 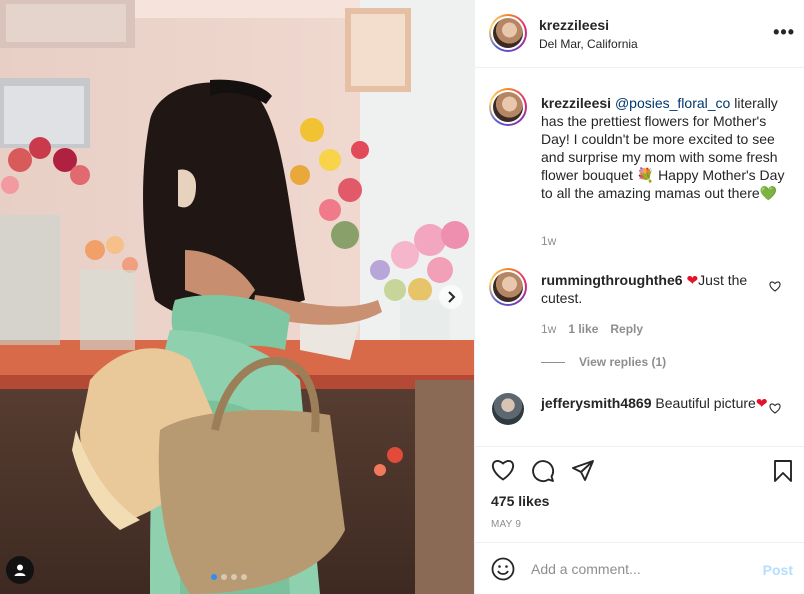 I want to click on post-header: krezzileesi Del Mar, California •••, so click(x=639, y=34).